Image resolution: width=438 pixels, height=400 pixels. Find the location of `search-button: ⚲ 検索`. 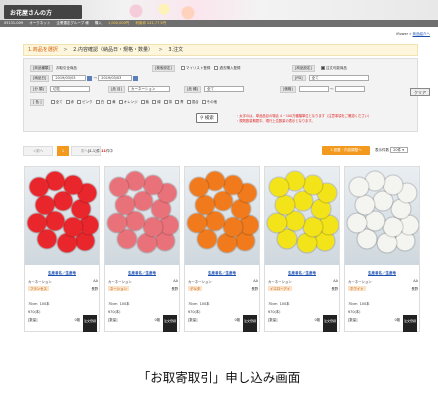

search-button: ⚲ 検索 is located at coordinates (207, 118).